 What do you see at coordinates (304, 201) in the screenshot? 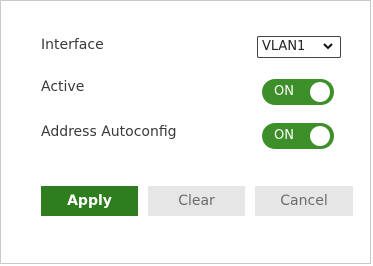
I see `cancel-button: Cancel` at bounding box center [304, 201].